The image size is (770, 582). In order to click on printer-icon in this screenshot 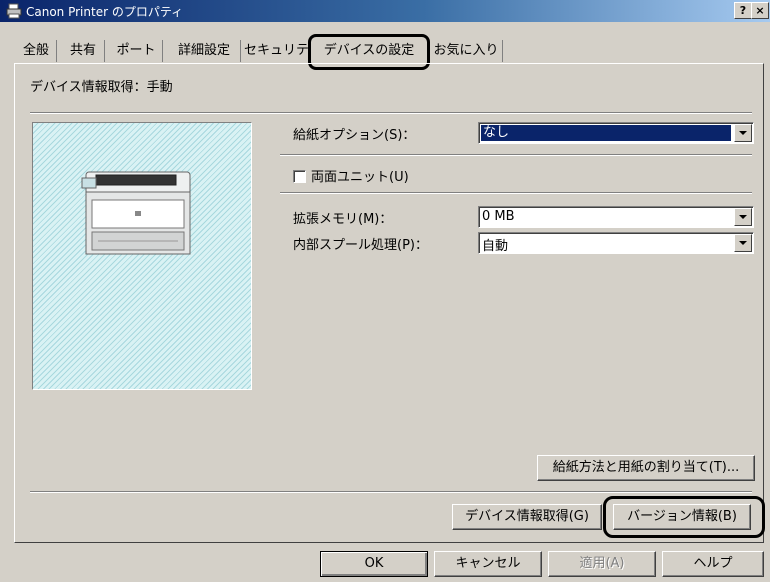, I will do `click(14, 11)`.